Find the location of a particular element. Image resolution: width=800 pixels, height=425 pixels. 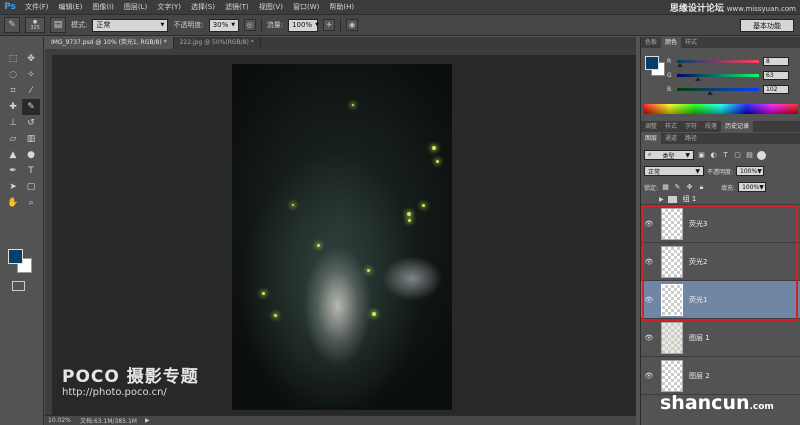

layer-row-glow2: 👁︎ 荧光2 is located at coordinates (720, 262).